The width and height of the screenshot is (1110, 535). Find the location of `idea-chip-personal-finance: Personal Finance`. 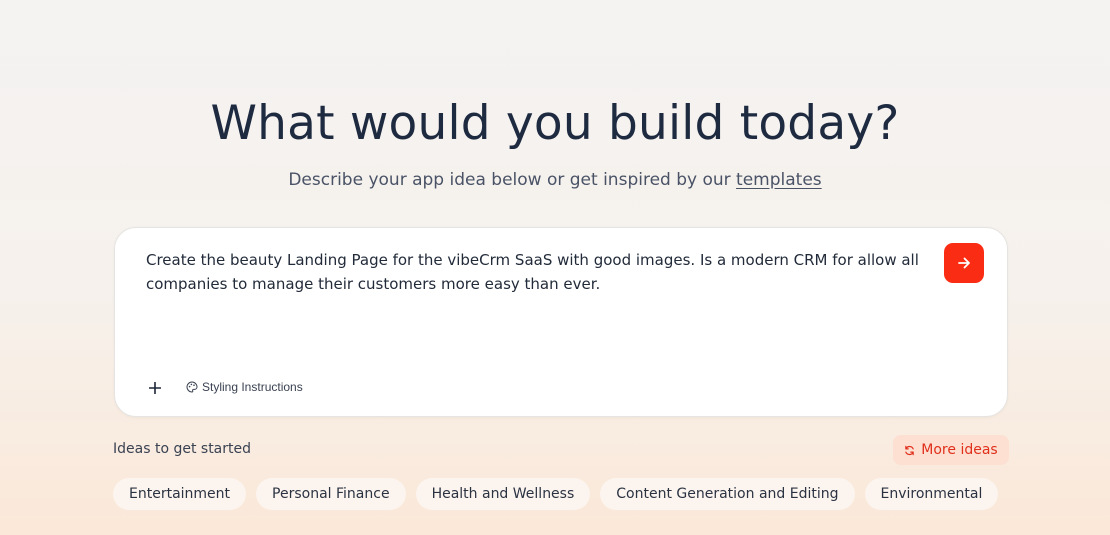

idea-chip-personal-finance: Personal Finance is located at coordinates (331, 494).